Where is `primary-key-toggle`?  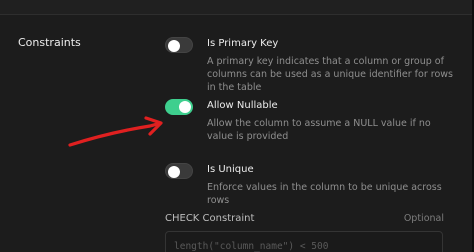 primary-key-toggle is located at coordinates (179, 45).